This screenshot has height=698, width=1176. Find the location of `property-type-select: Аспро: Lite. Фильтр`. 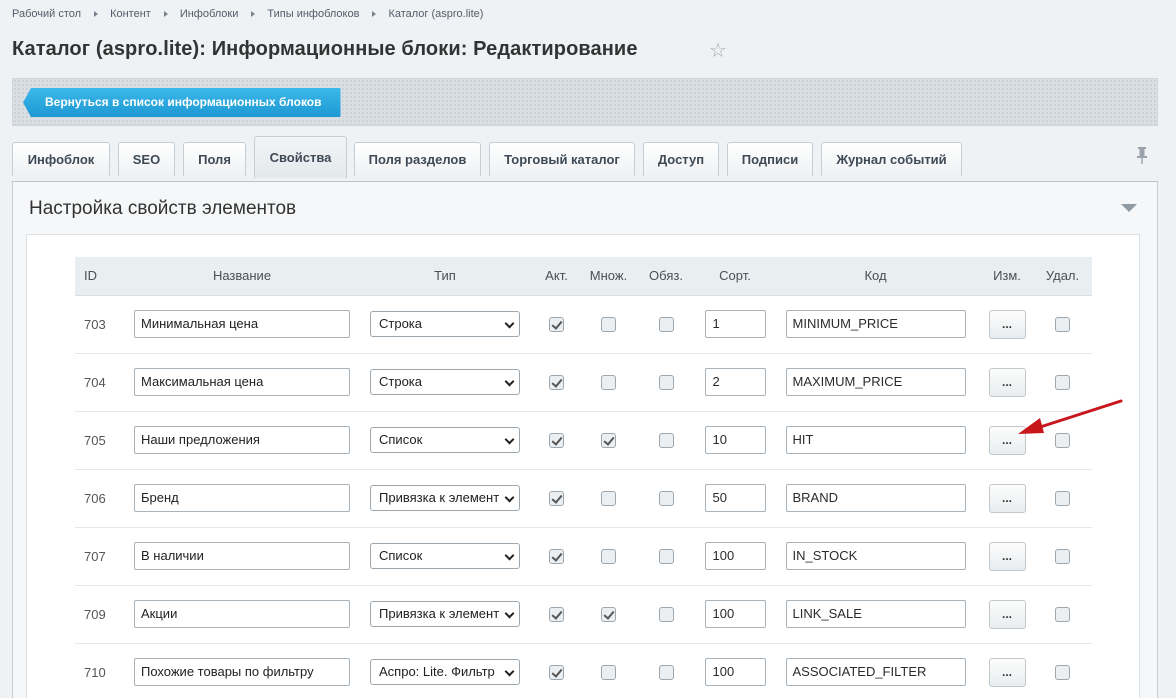

property-type-select: Аспро: Lite. Фильтр is located at coordinates (445, 672).